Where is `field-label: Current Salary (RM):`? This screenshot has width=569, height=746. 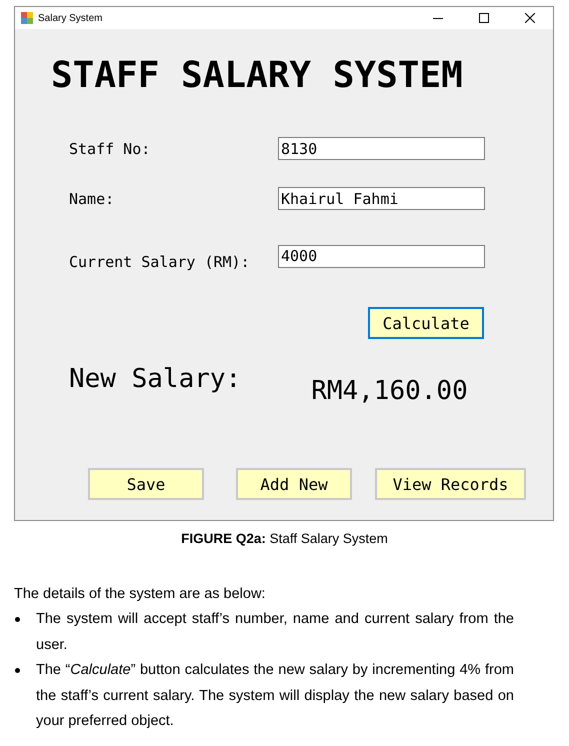 field-label: Current Salary (RM): is located at coordinates (160, 262).